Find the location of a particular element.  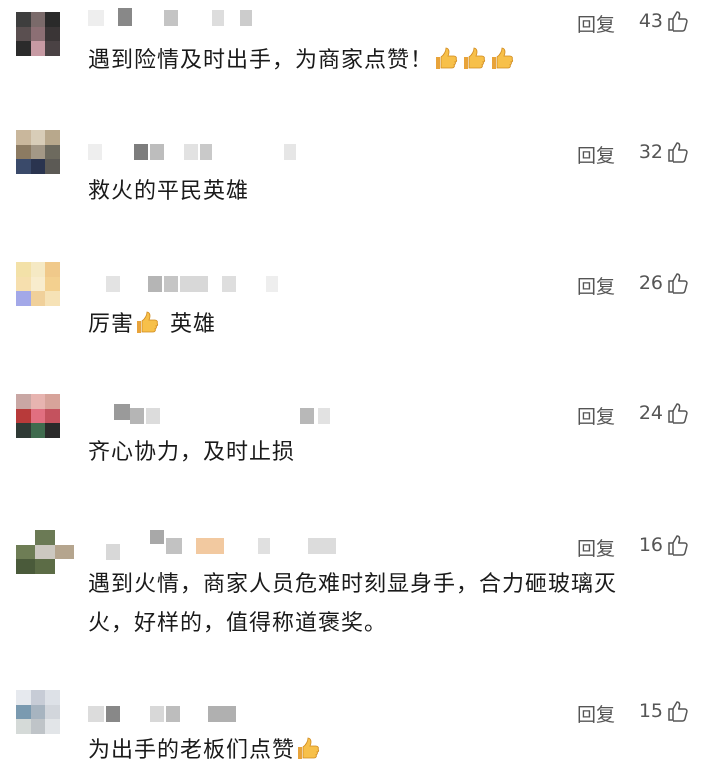

like-button: 15 is located at coordinates (664, 711).